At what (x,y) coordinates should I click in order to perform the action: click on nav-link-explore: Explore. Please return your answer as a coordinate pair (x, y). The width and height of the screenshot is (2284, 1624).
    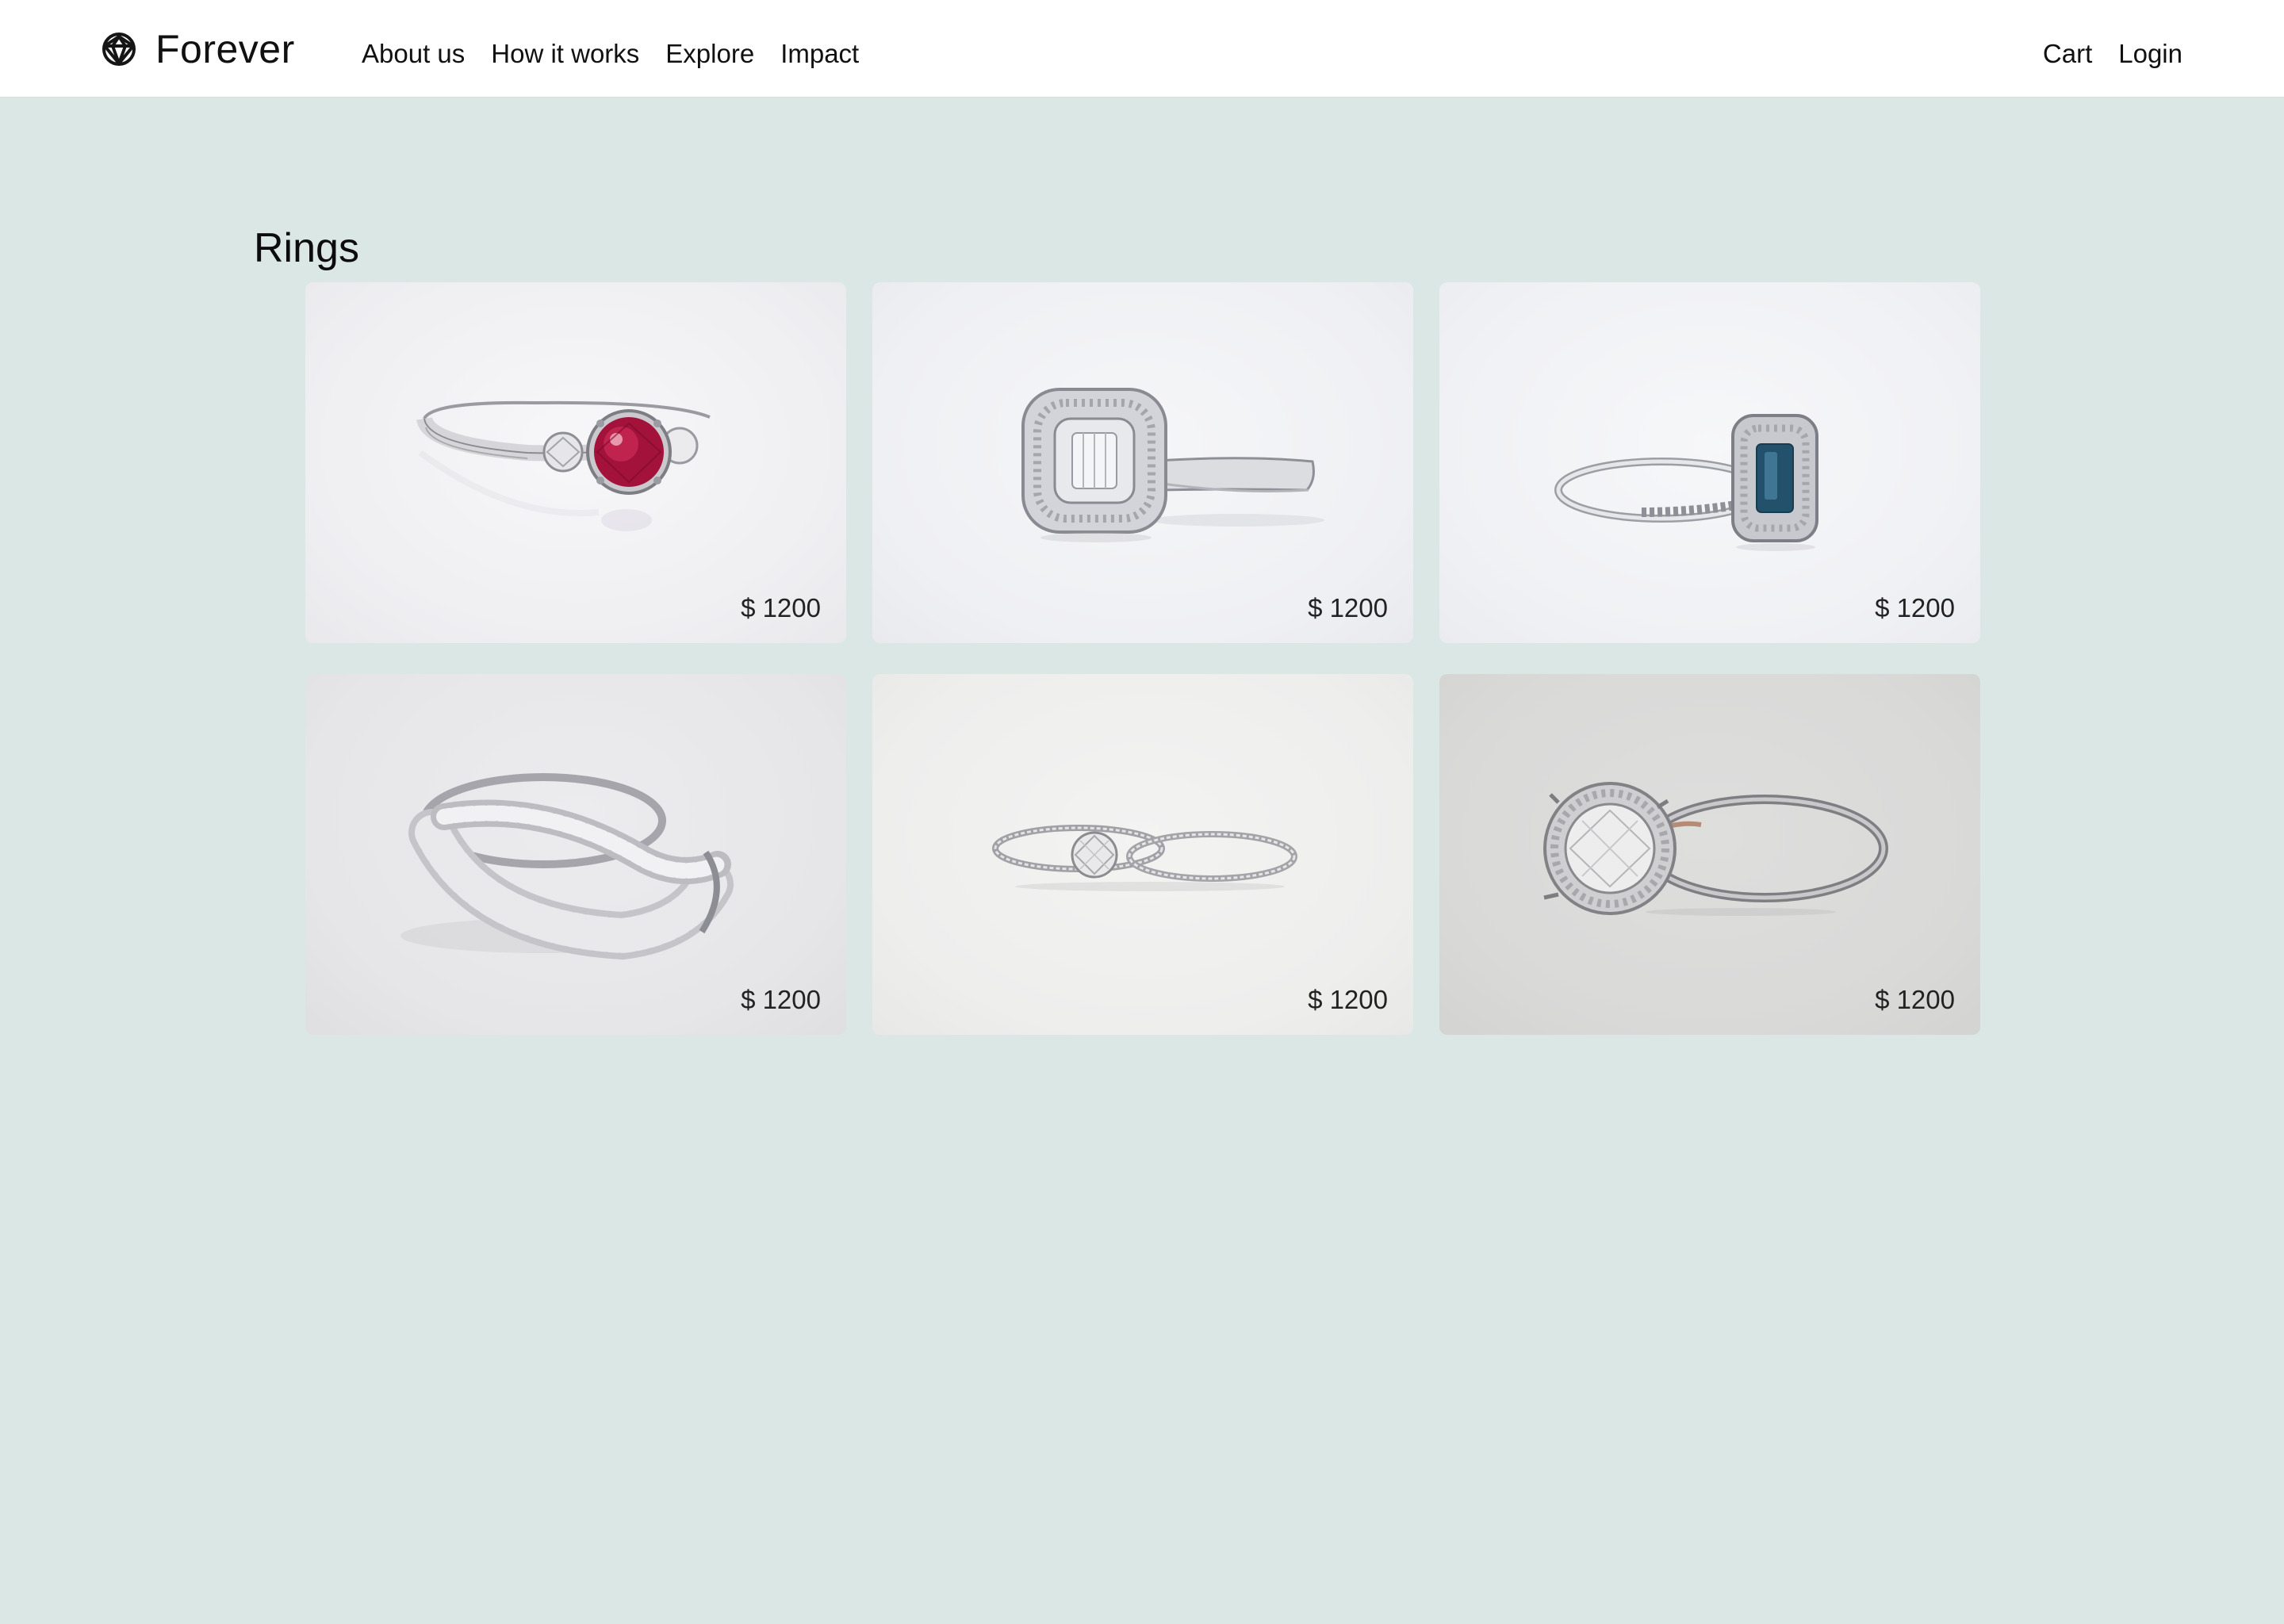
    Looking at the image, I should click on (709, 54).